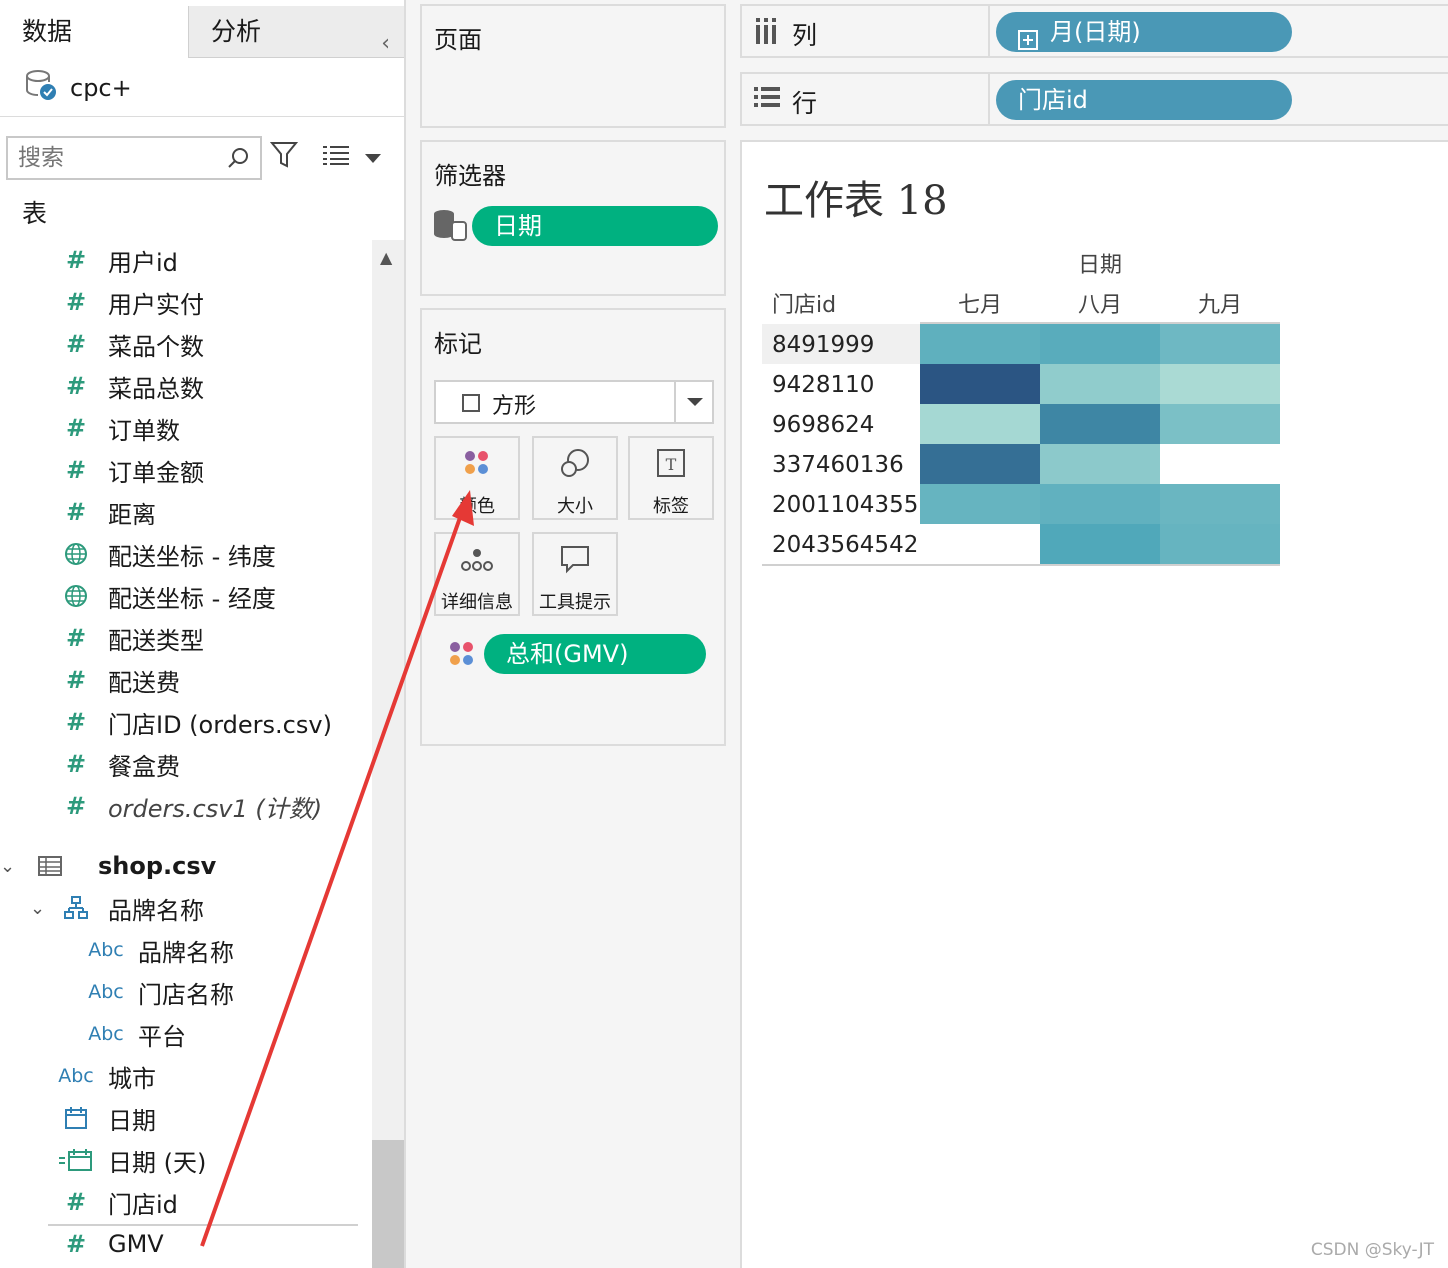  Describe the element at coordinates (388, 1204) in the screenshot. I see `scroll-thumb` at that location.